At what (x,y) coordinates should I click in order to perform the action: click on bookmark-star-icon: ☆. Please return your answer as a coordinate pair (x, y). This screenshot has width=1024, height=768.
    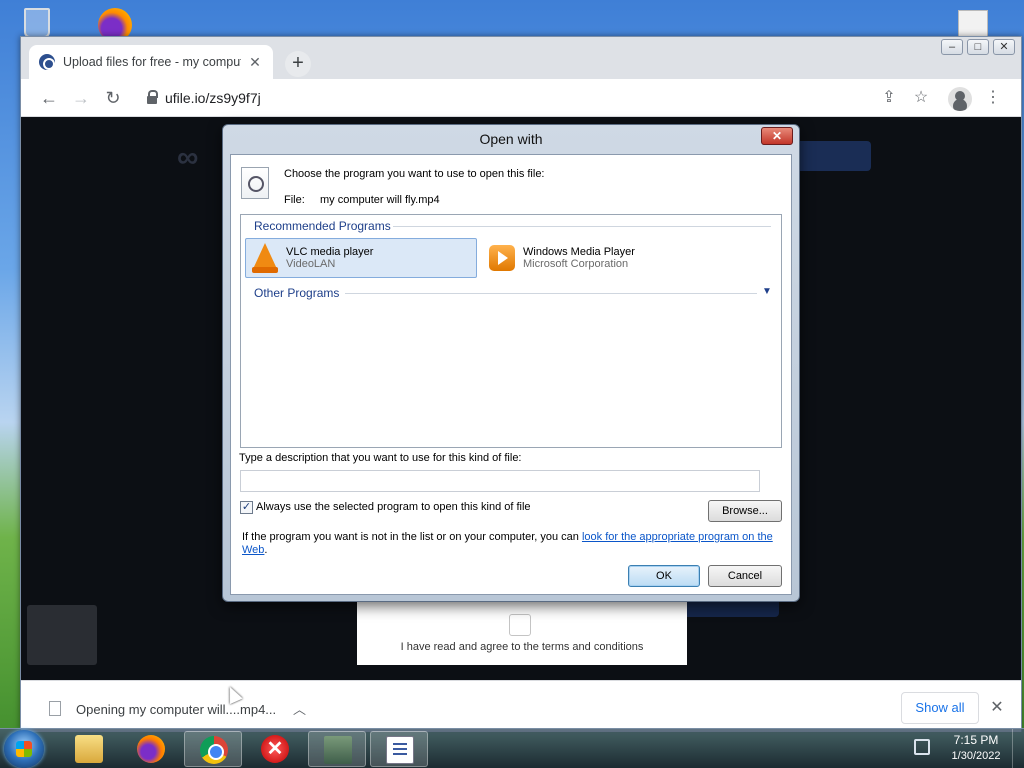
    Looking at the image, I should click on (921, 99).